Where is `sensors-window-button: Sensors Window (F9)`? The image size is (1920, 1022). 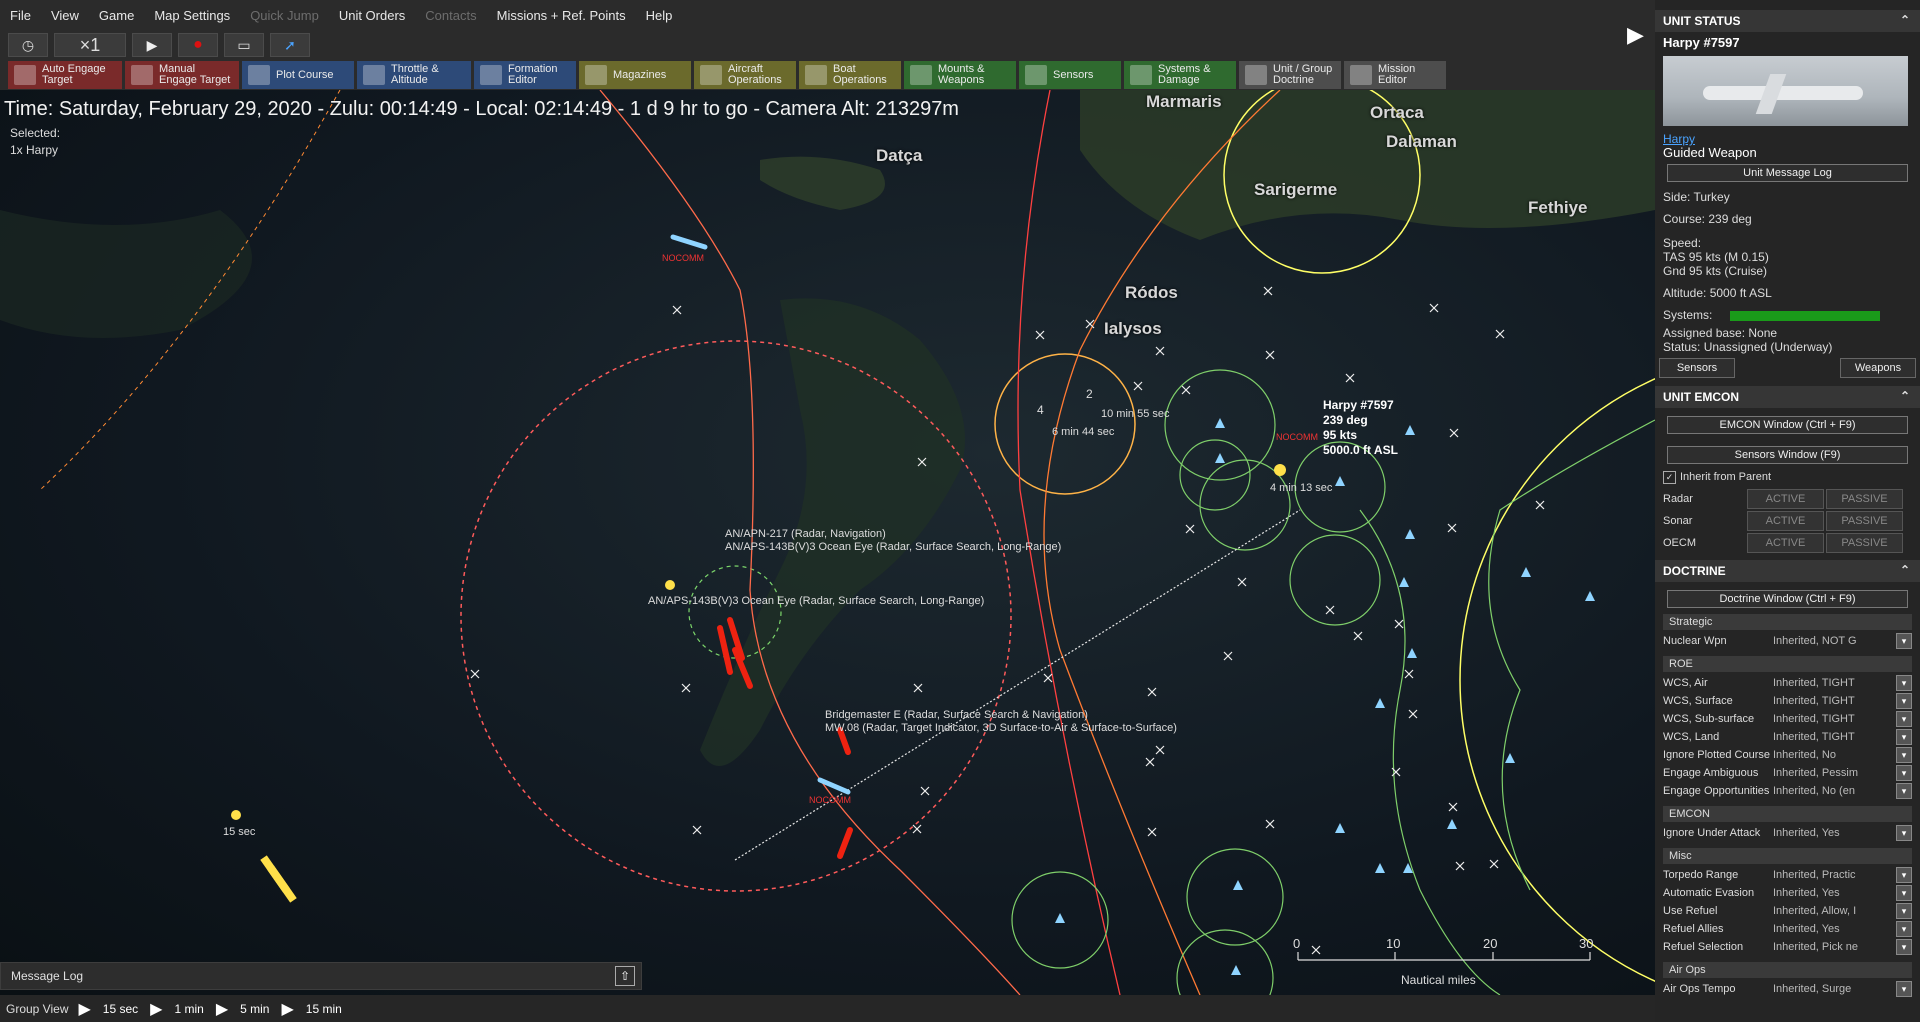 sensors-window-button: Sensors Window (F9) is located at coordinates (1787, 455).